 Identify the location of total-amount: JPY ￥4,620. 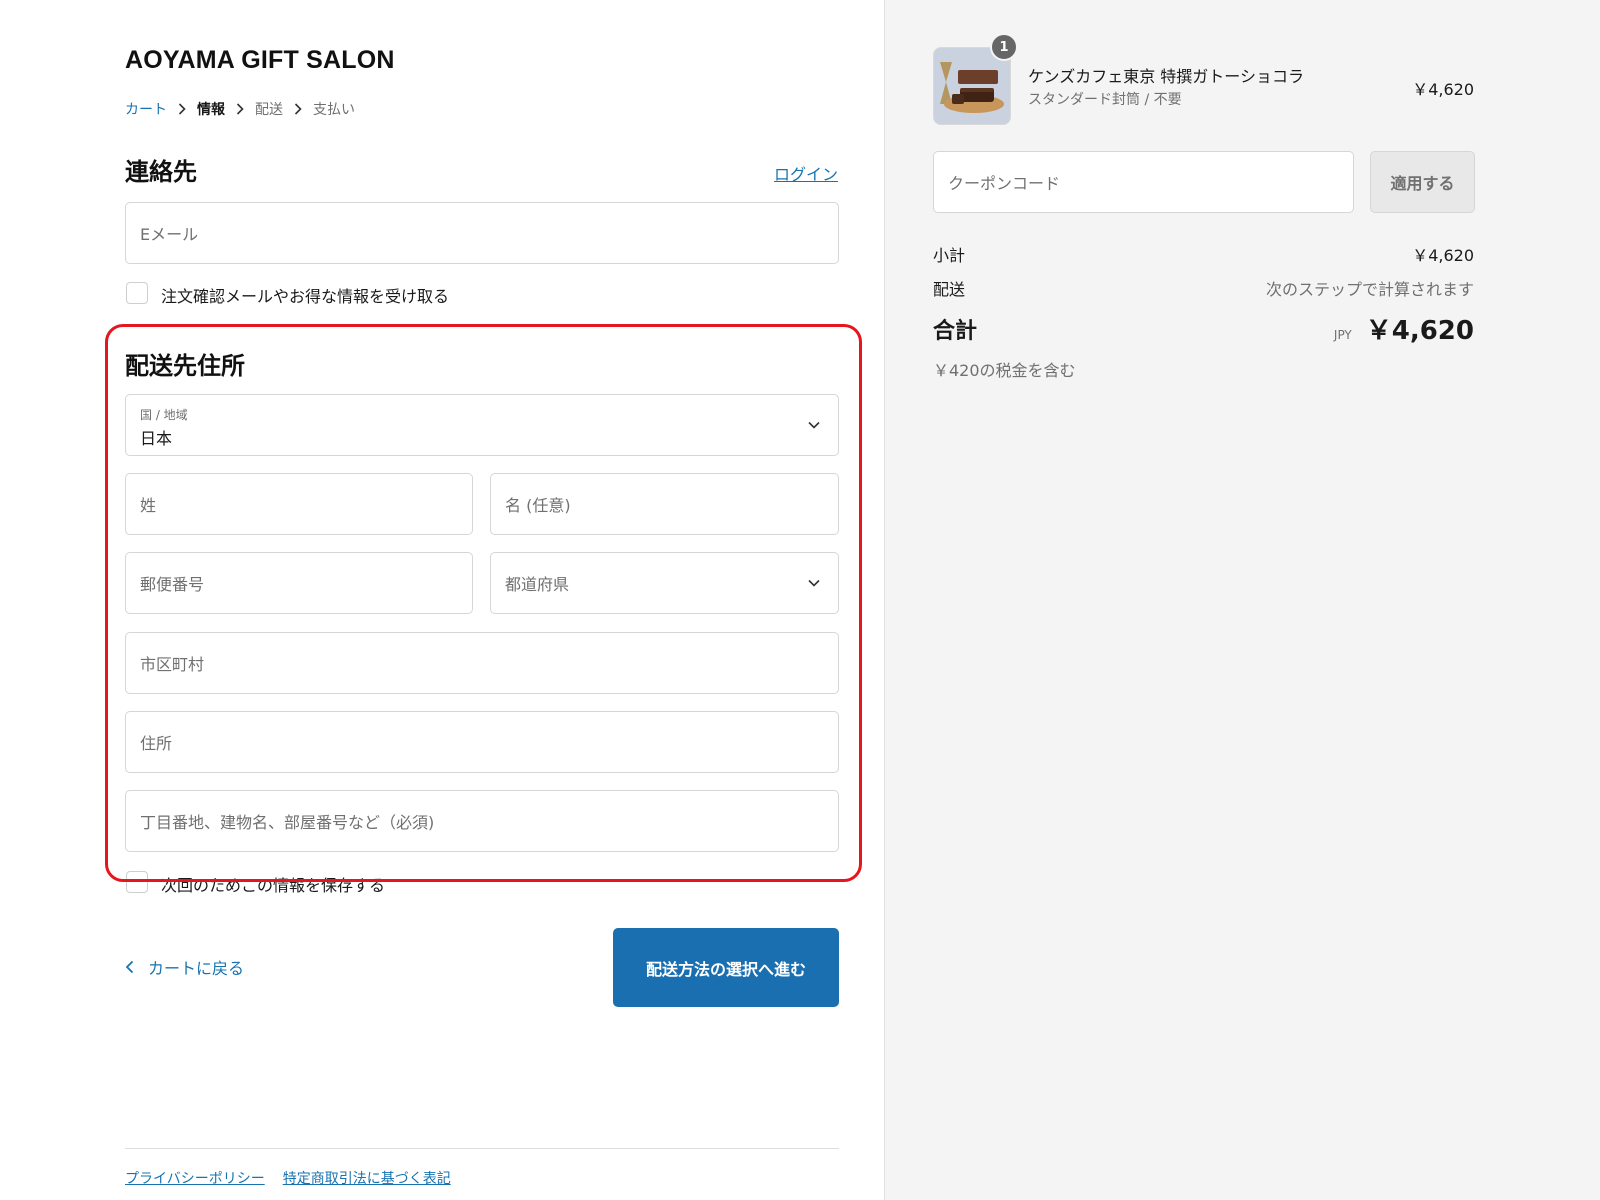
(1404, 328).